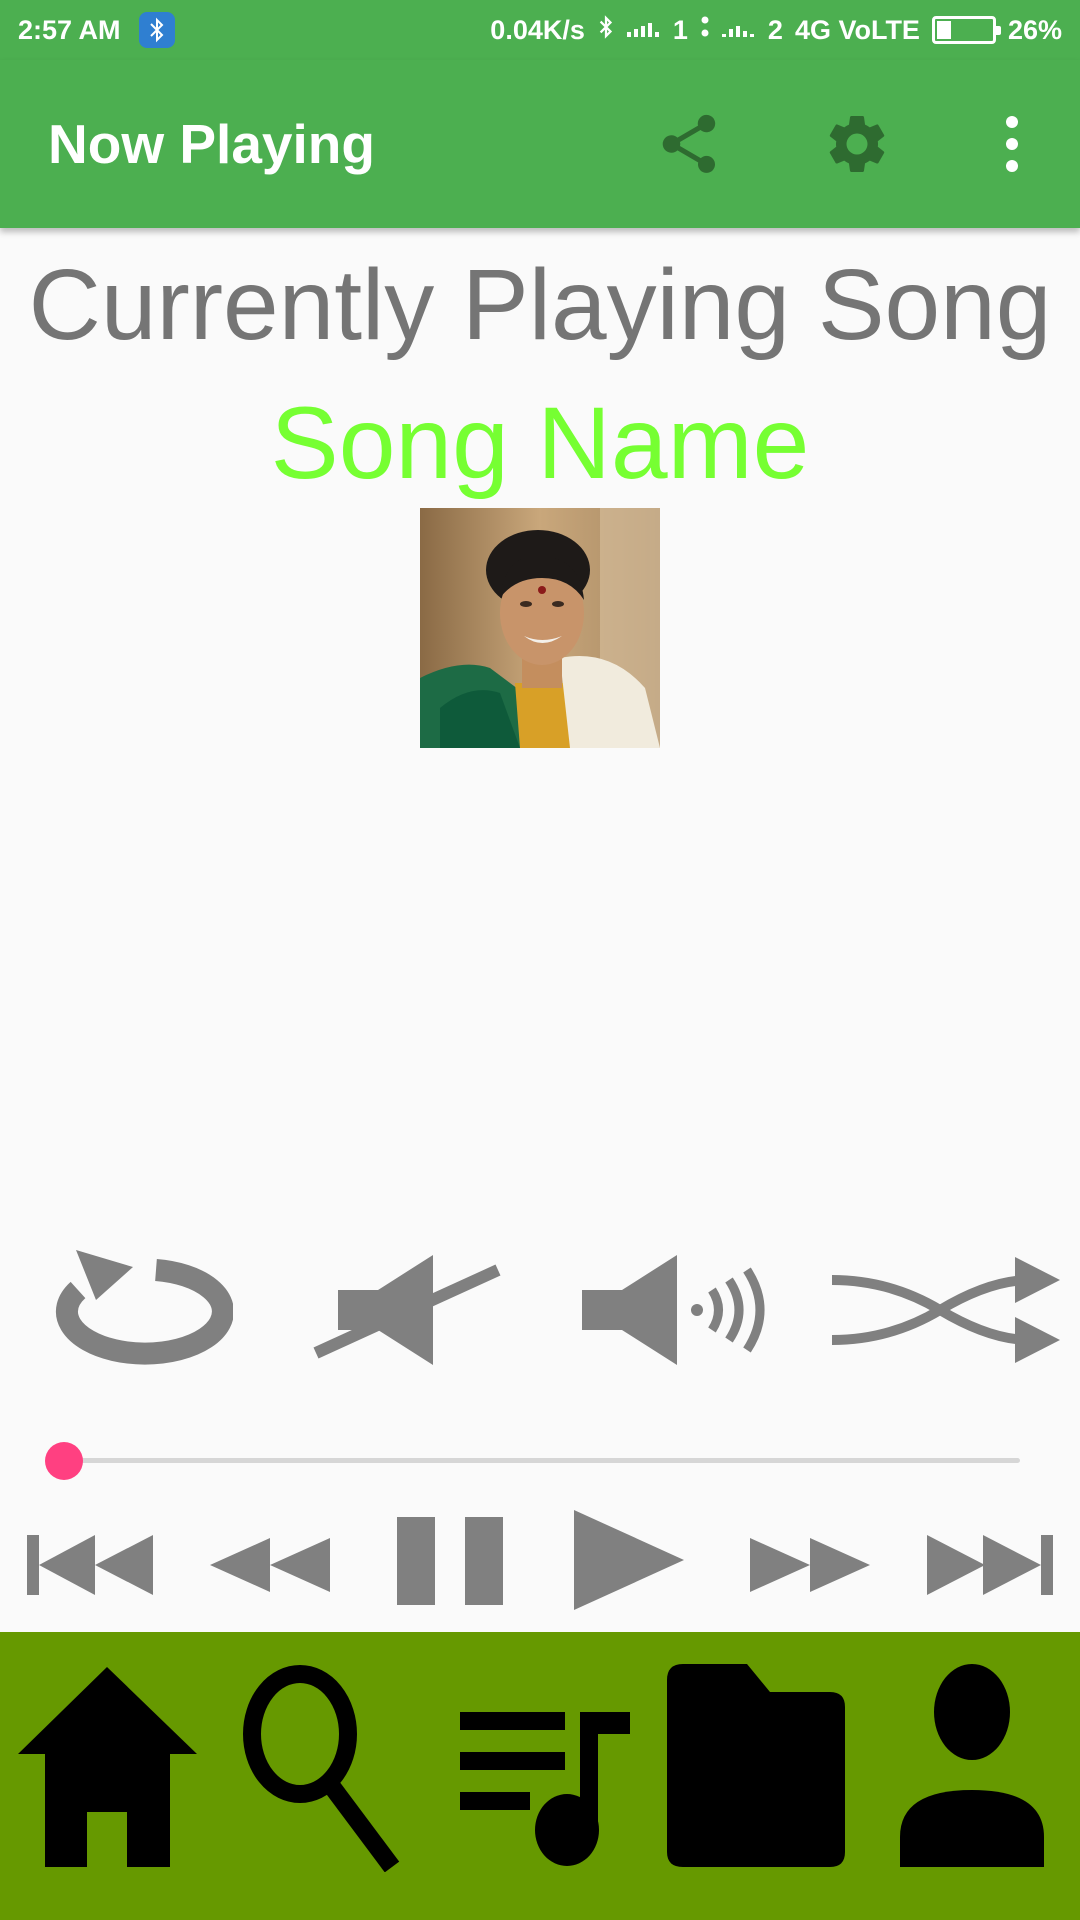 This screenshot has width=1080, height=1920. Describe the element at coordinates (69, 29) in the screenshot. I see `status-time: 2:57 AM` at that location.